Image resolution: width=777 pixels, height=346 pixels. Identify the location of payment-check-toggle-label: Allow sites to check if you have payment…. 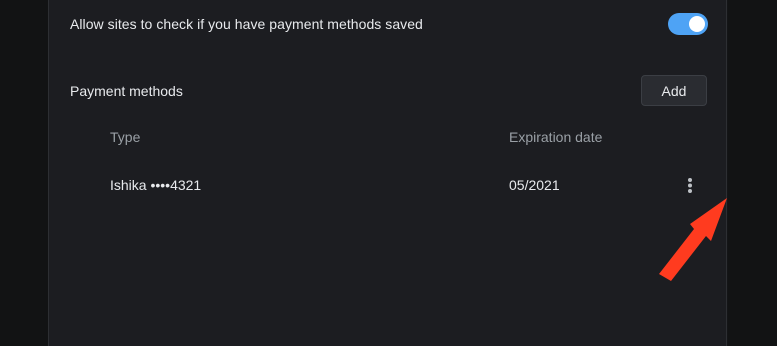
(246, 24).